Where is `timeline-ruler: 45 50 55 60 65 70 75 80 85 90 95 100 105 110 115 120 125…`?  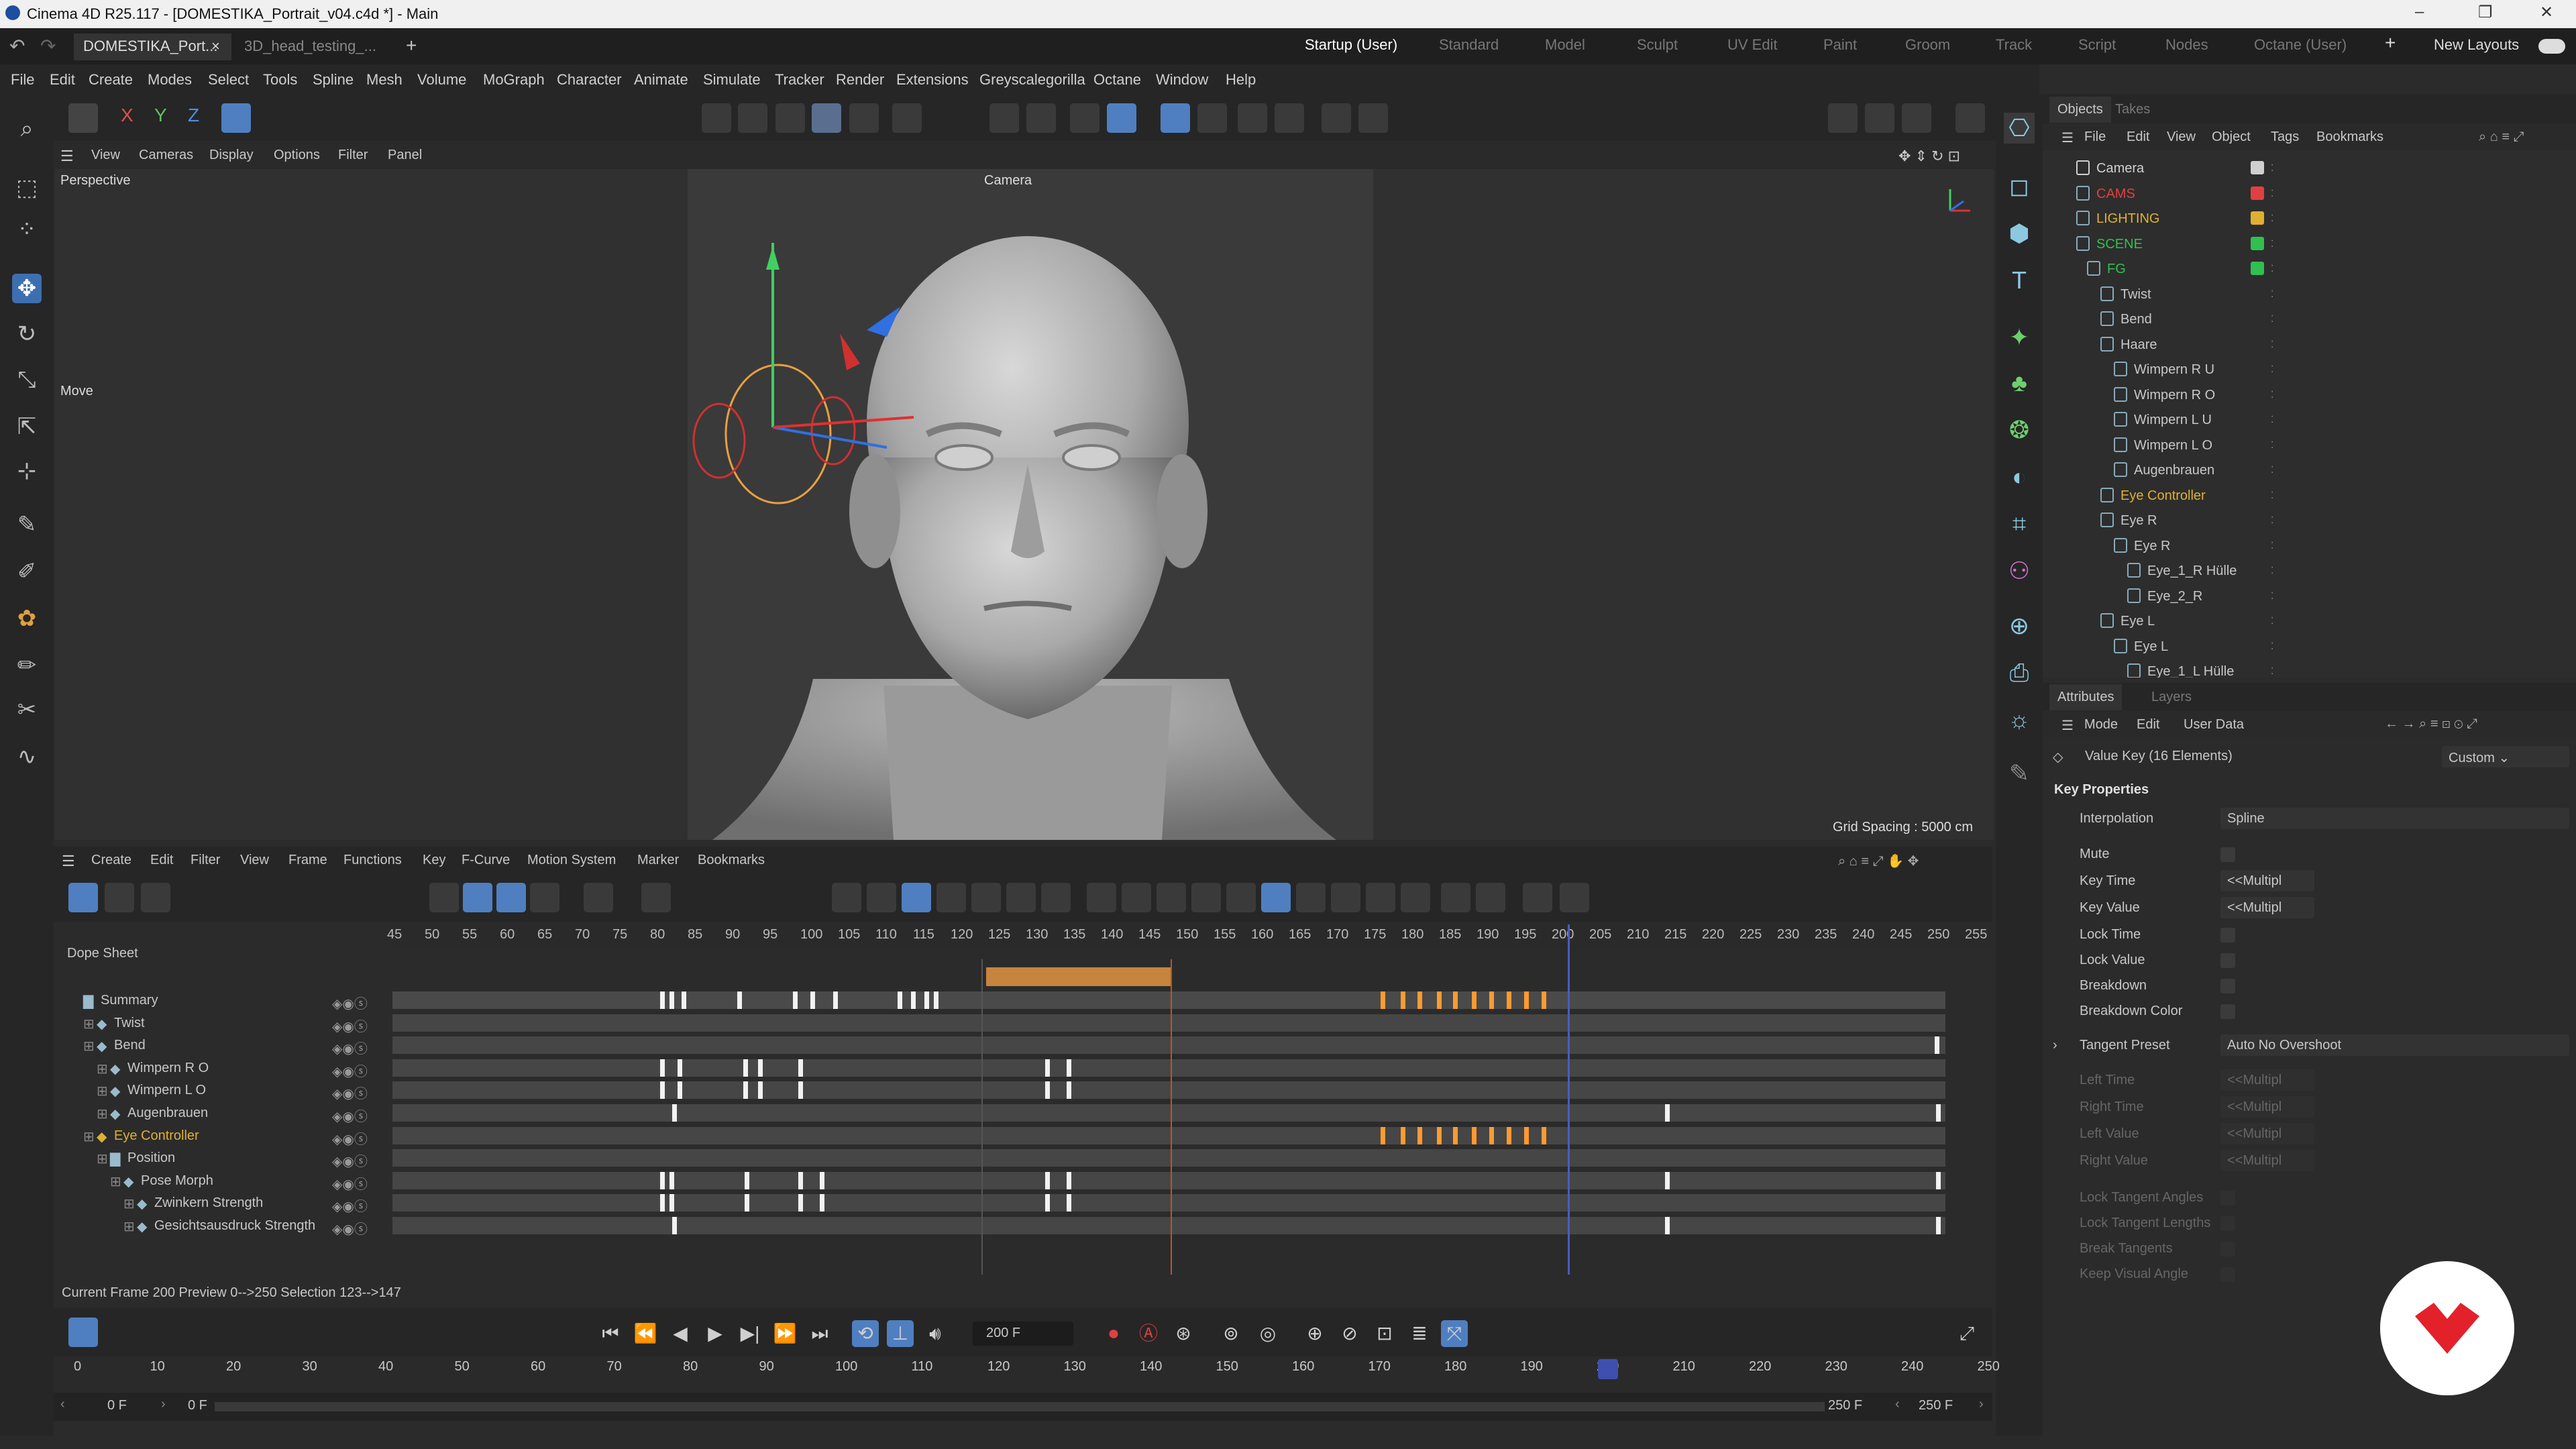
timeline-ruler: 45 50 55 60 65 70 75 80 85 90 95 100 105 110 115 120 125… is located at coordinates (1189, 936).